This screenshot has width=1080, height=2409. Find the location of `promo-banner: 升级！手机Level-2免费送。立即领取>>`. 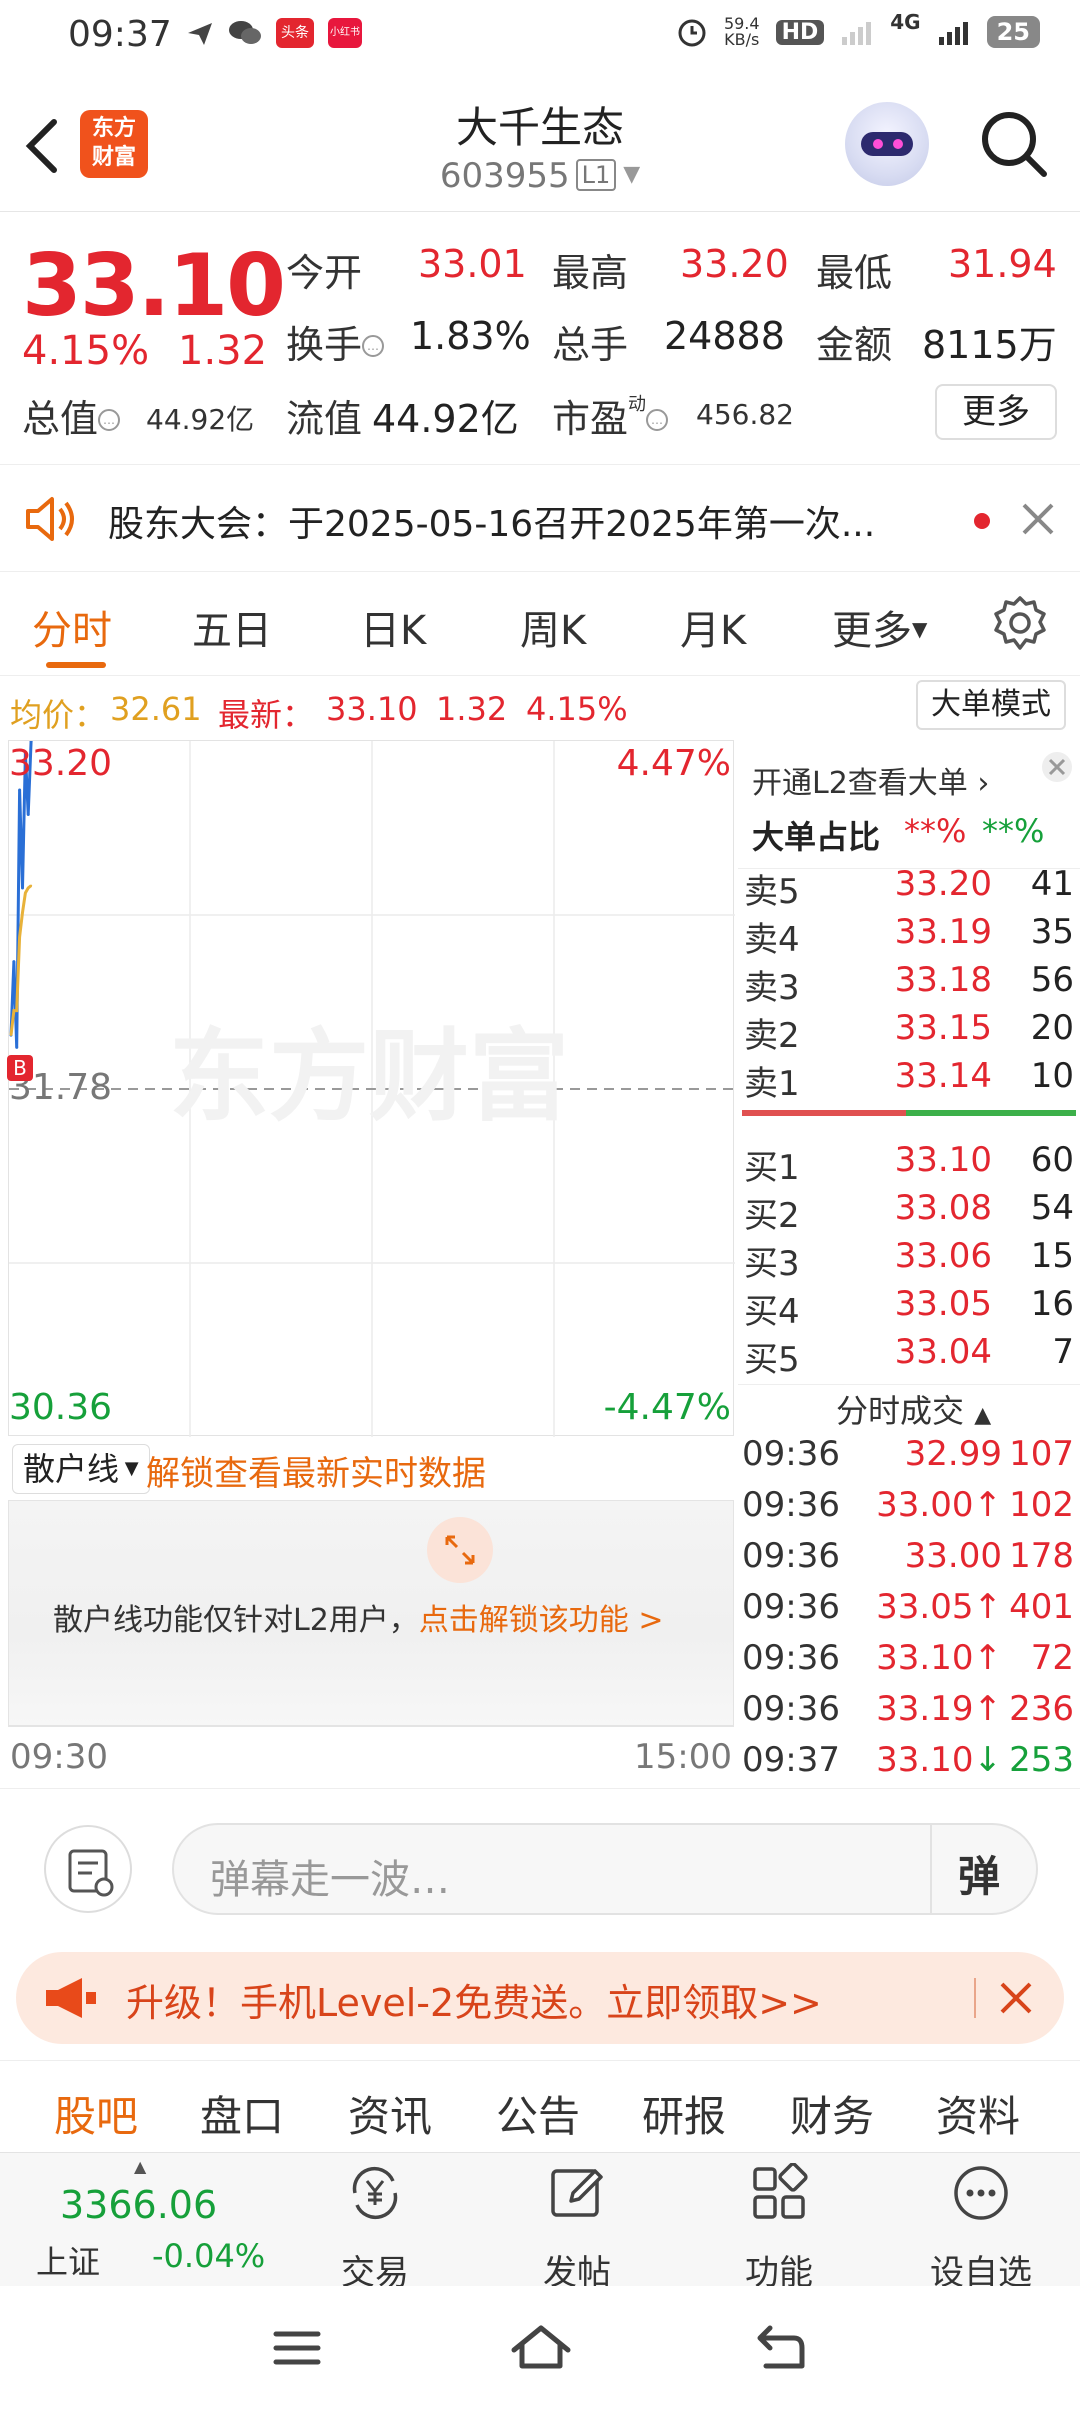

promo-banner: 升级！手机Level-2免费送。立即领取>> is located at coordinates (540, 1998).